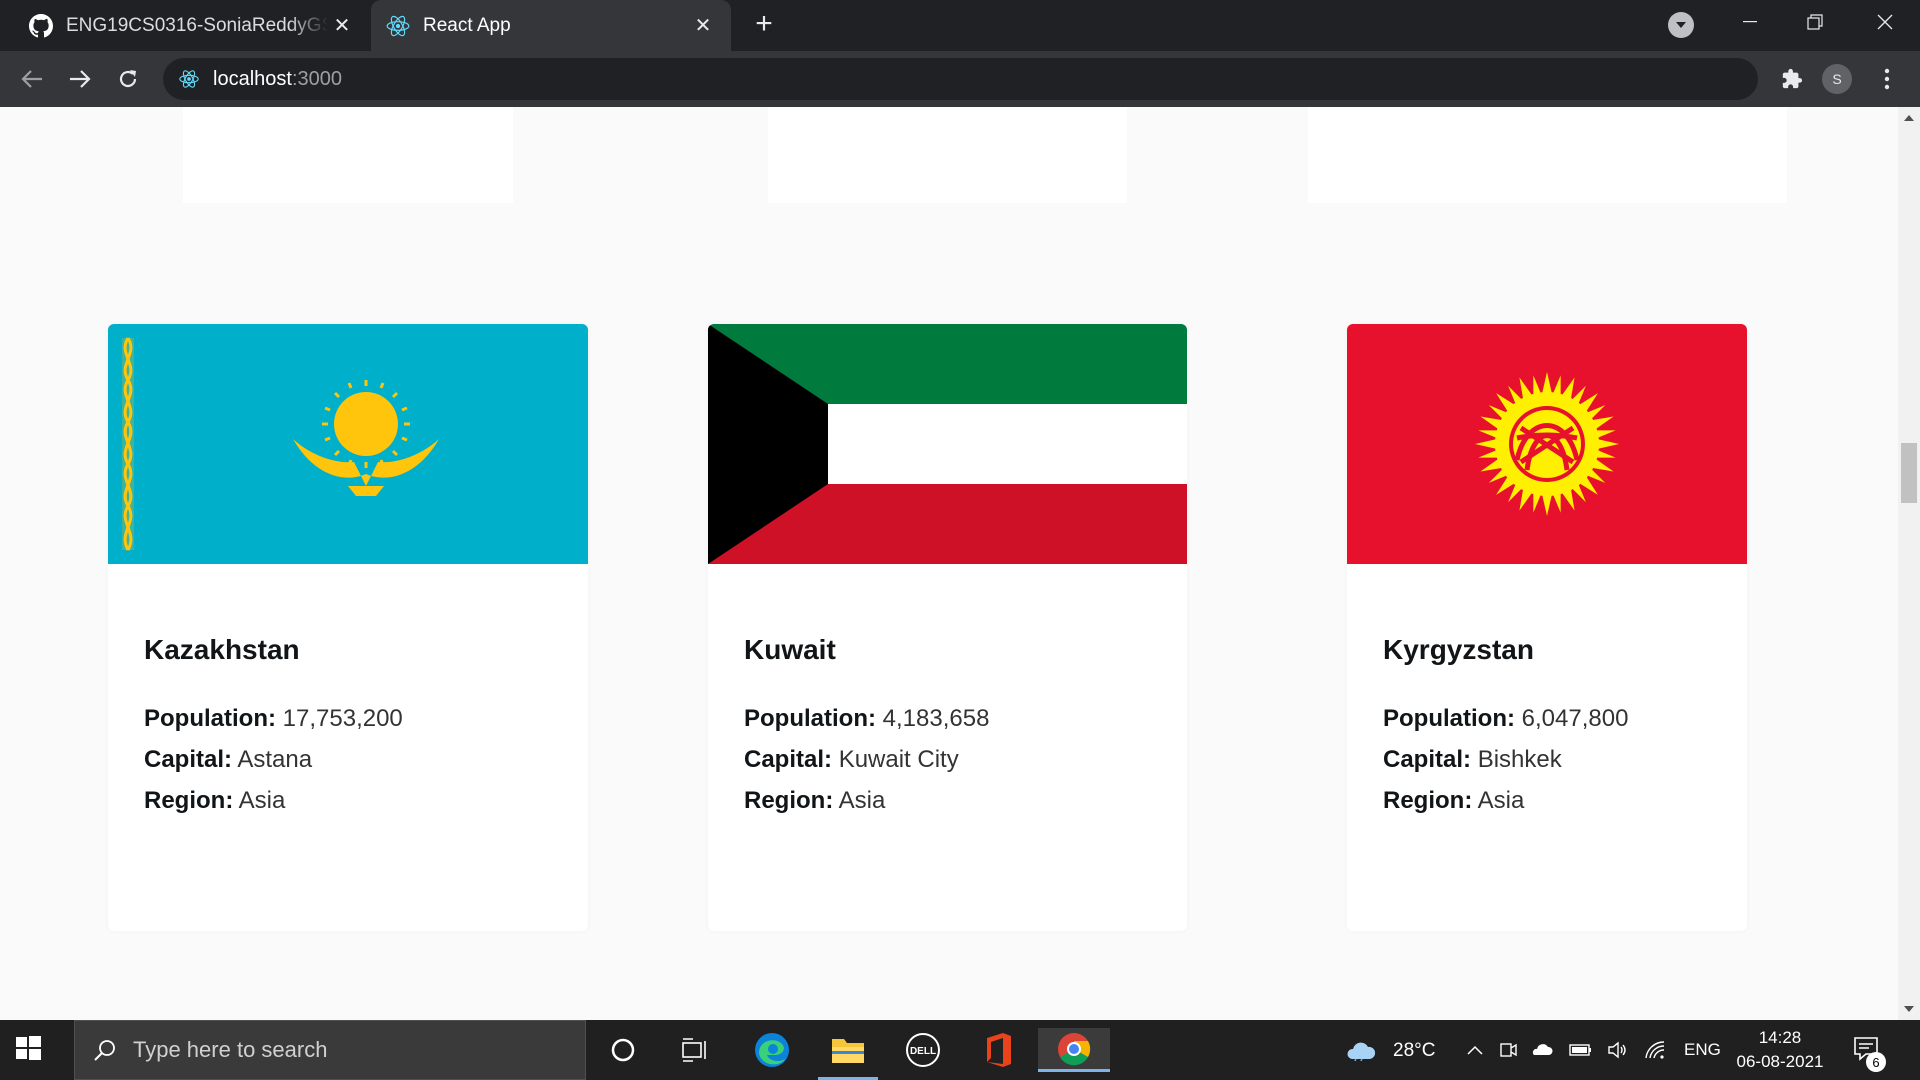 This screenshot has height=1080, width=1920. I want to click on tab-github: ENG19CS0316-SoniaReddyGS/fir ✕, so click(192, 25).